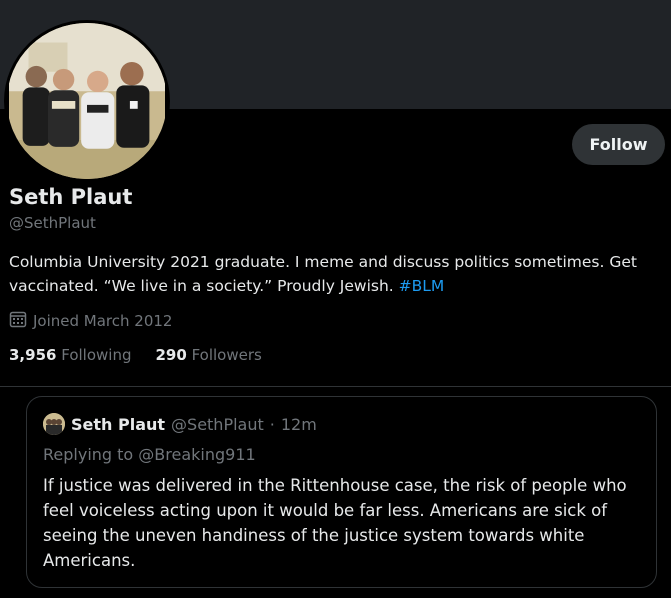 The image size is (671, 598). I want to click on quoted-tweet-replying-to: Replying to @Breaking911, so click(149, 454).